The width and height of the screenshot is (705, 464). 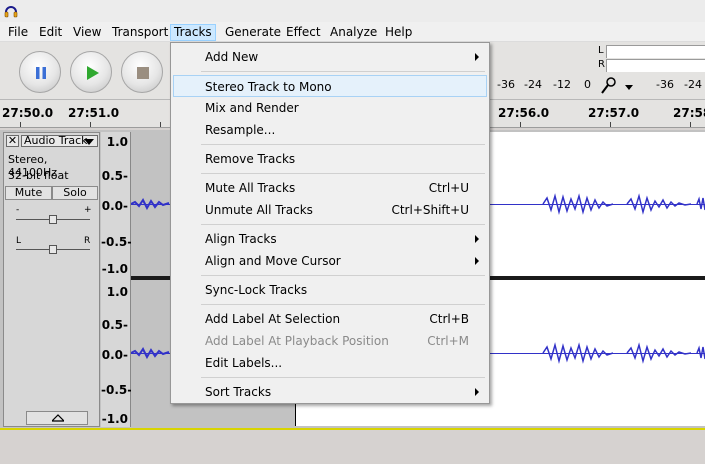 What do you see at coordinates (28, 193) in the screenshot?
I see `mute-button: Mute` at bounding box center [28, 193].